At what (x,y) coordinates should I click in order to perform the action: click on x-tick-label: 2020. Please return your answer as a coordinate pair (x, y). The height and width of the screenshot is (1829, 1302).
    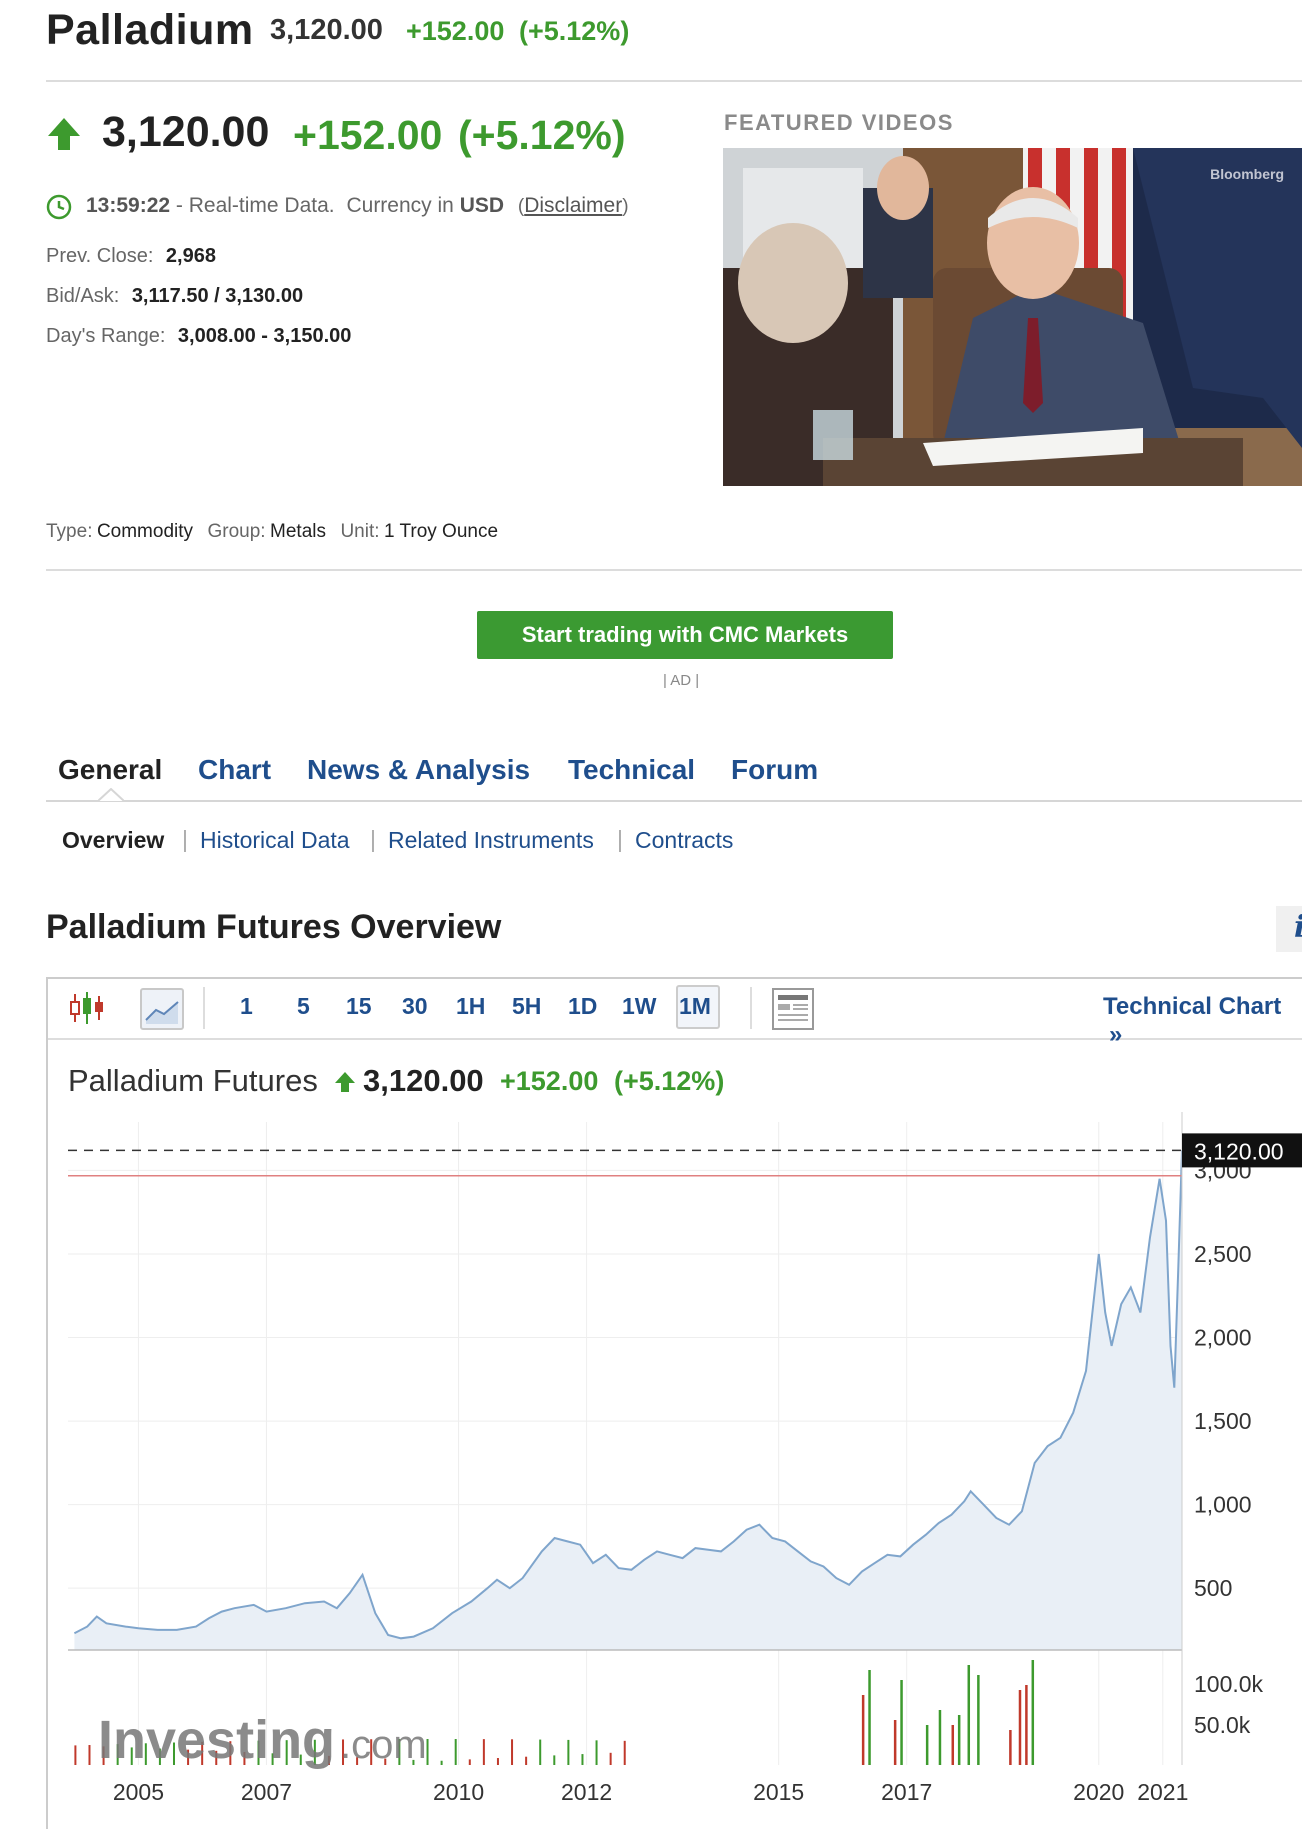
    Looking at the image, I should click on (1098, 1792).